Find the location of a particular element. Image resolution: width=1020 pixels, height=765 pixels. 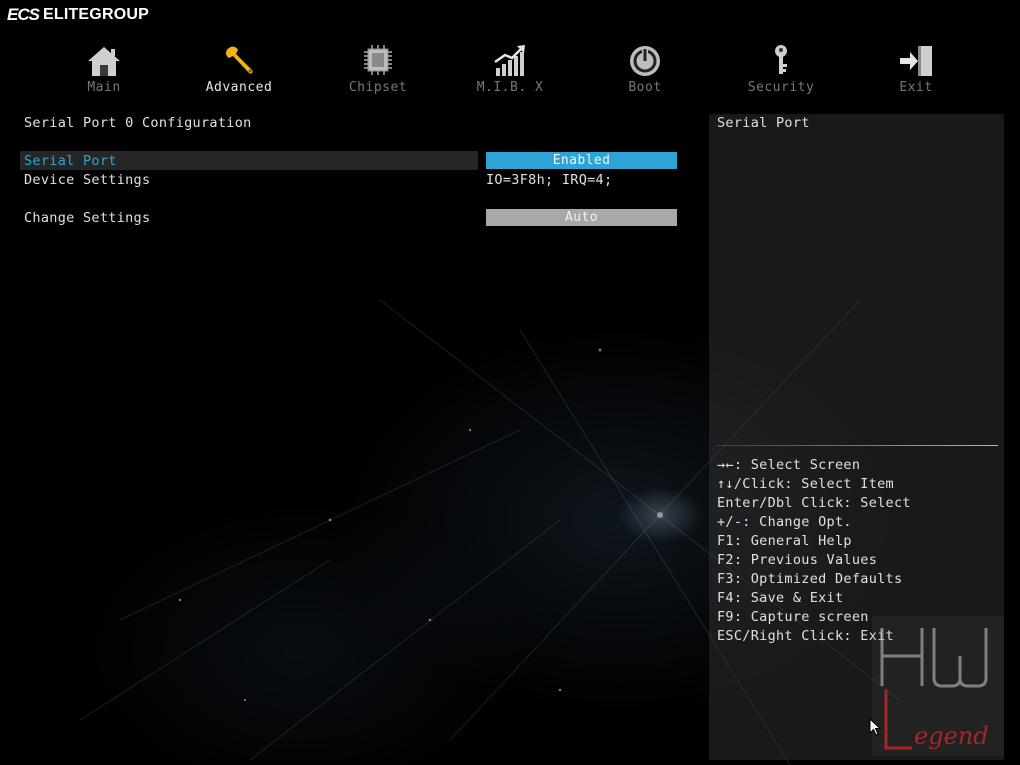

power-icon is located at coordinates (645, 61).